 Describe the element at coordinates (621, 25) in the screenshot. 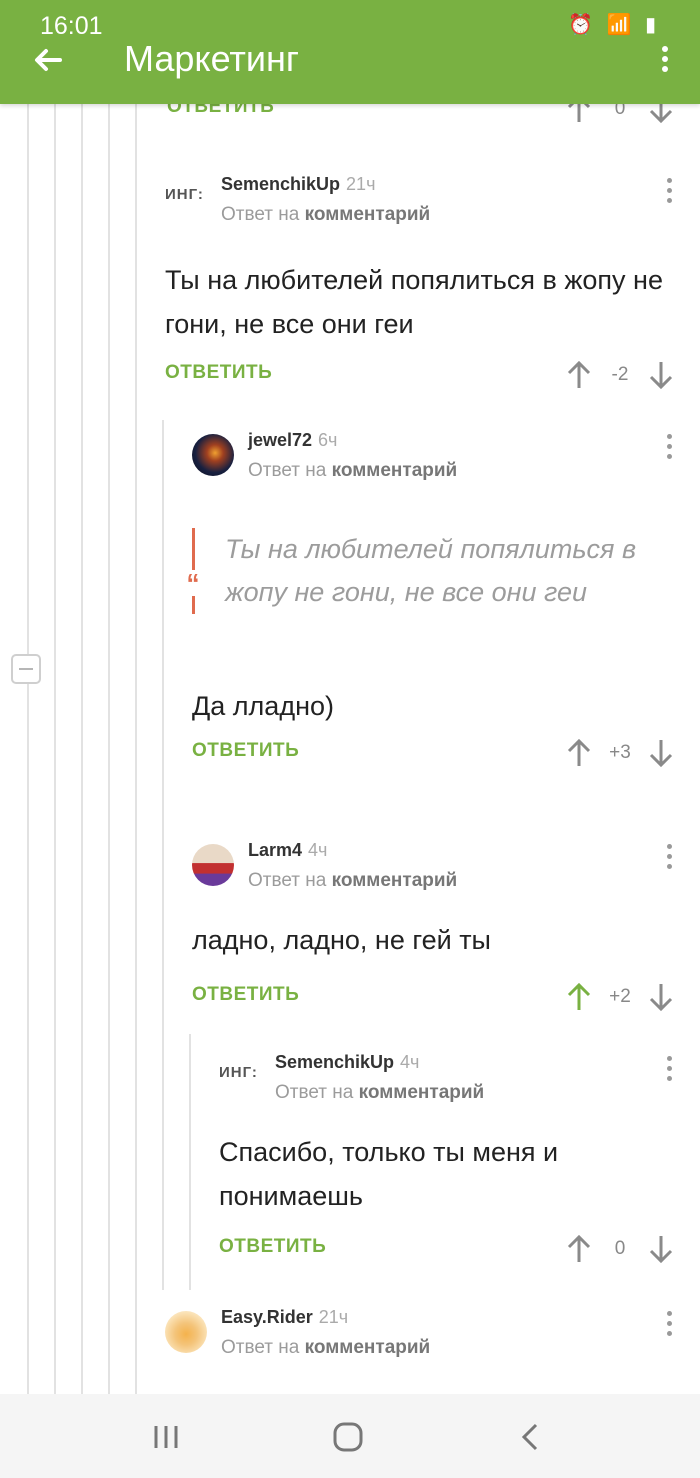

I see `wifi-icon: 📶` at that location.